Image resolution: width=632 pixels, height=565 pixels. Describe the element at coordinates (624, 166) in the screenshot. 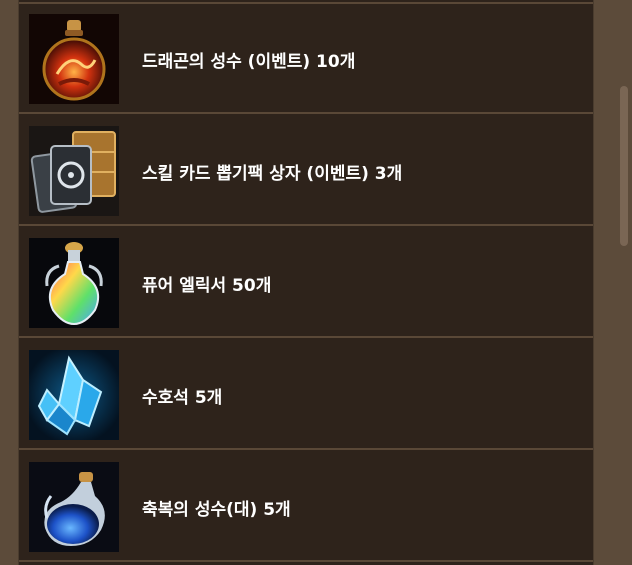

I see `scrollbar-thumb` at that location.